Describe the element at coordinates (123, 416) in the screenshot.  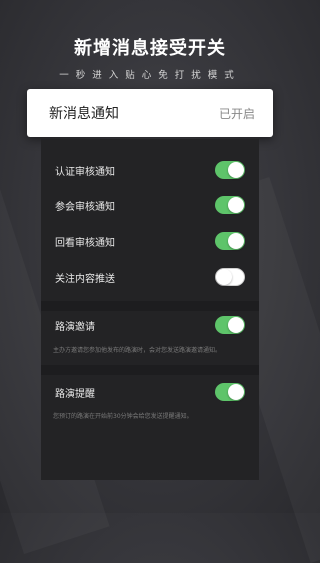
I see `roadshow-reminder-description: 您预订的路演在开始前30分钟会给您发送提醒通知。` at that location.